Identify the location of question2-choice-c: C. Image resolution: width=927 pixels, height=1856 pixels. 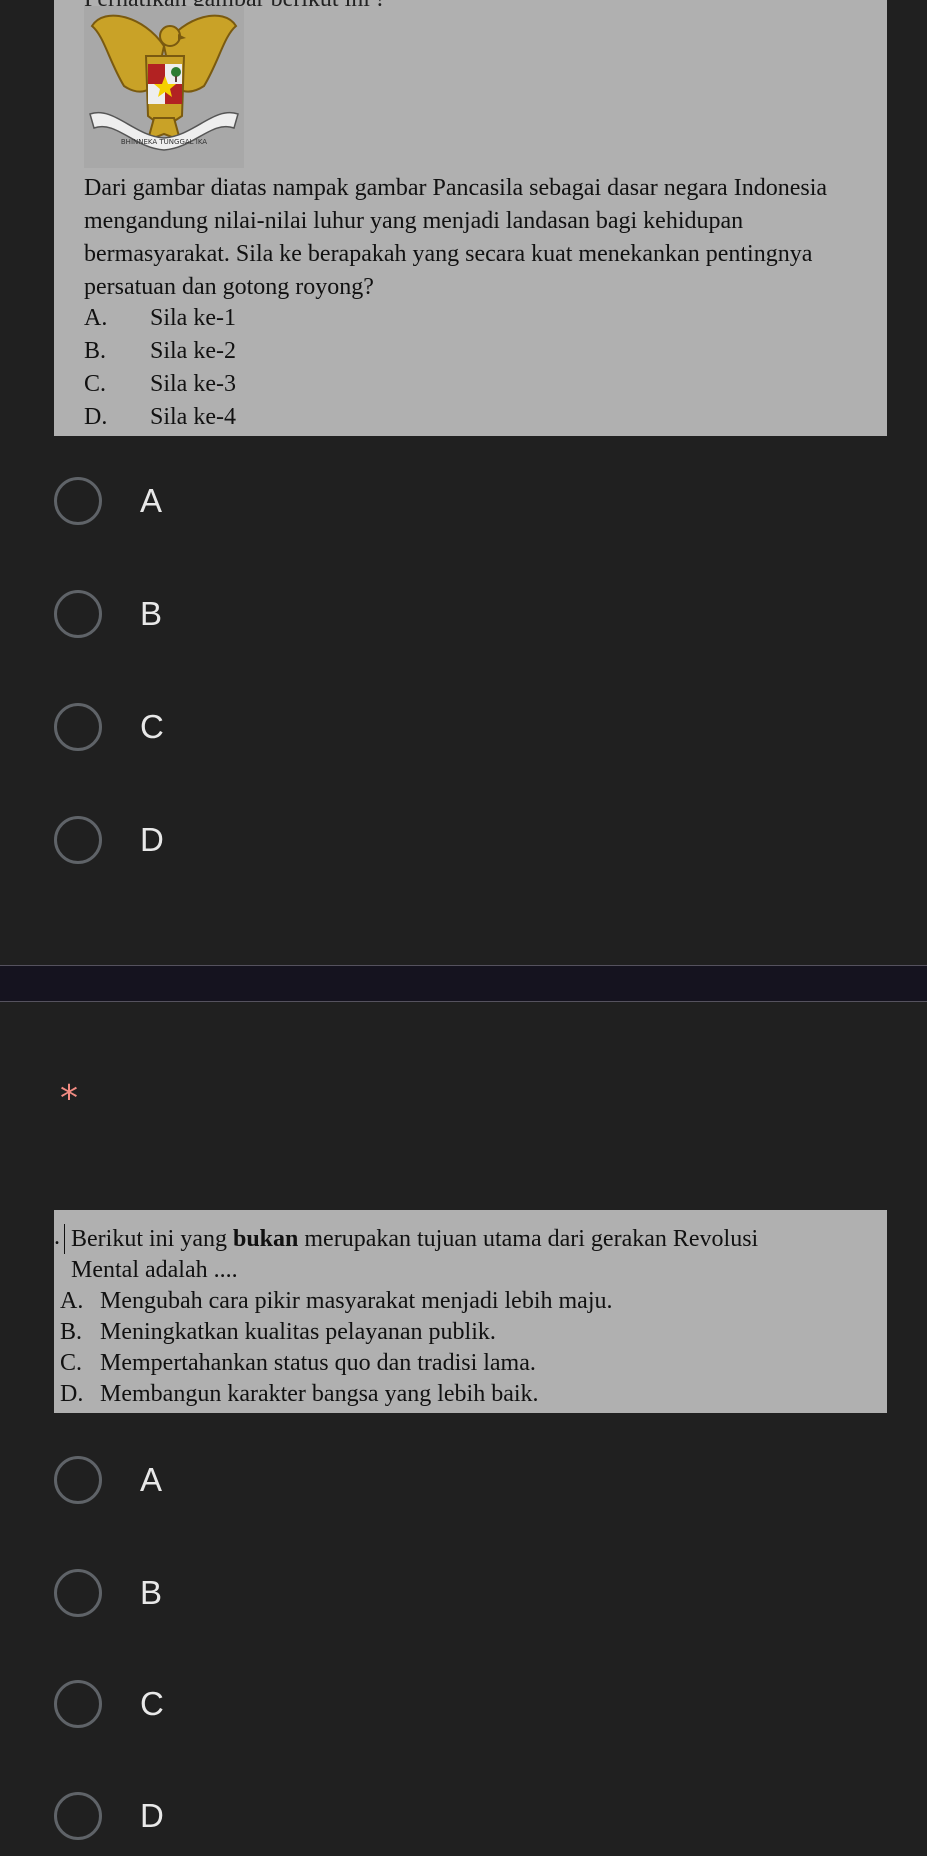
(109, 1704).